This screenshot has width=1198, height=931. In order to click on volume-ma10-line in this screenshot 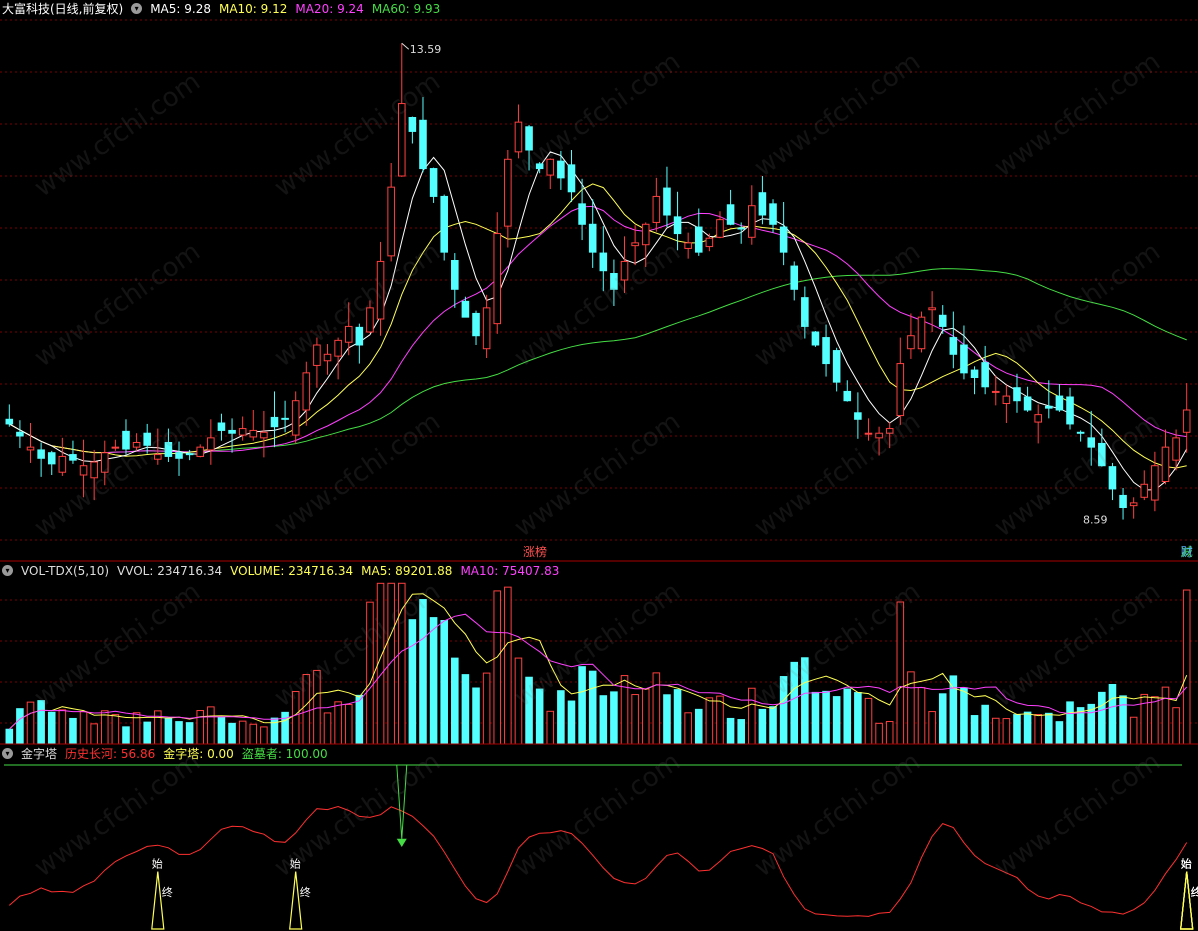, I will do `click(598, 671)`.